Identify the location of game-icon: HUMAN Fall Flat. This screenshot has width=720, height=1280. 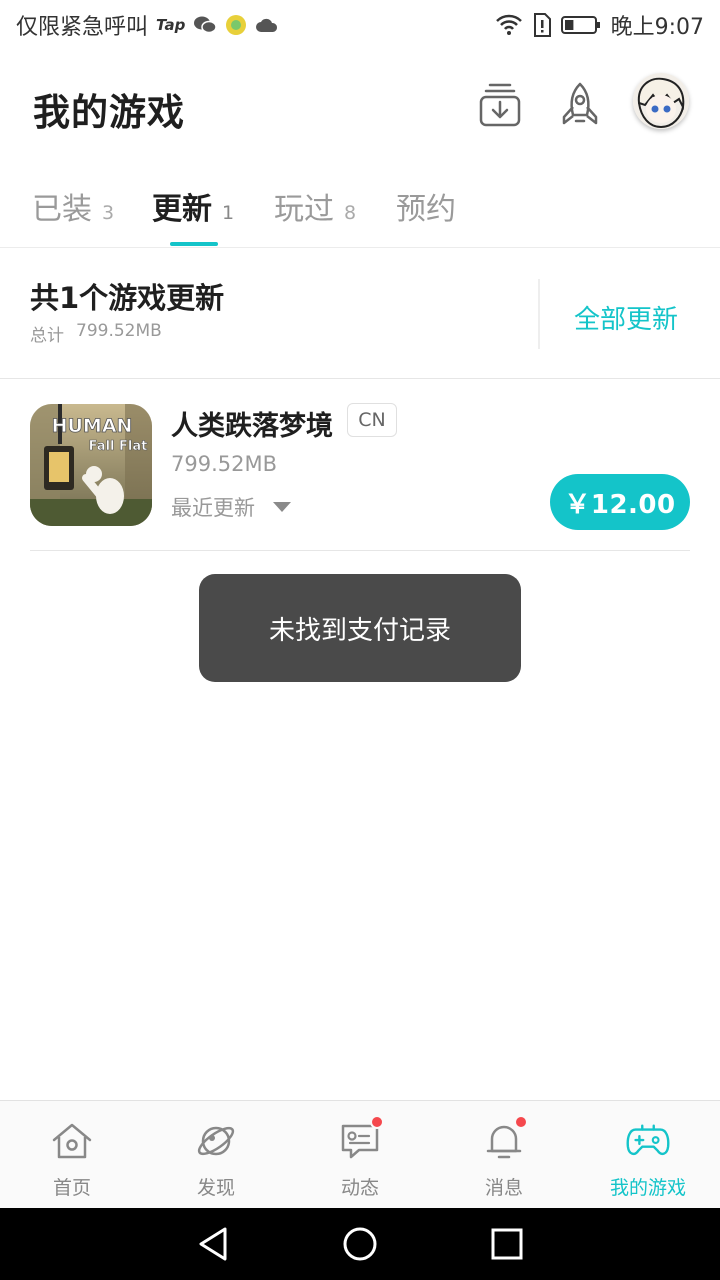
(91, 465).